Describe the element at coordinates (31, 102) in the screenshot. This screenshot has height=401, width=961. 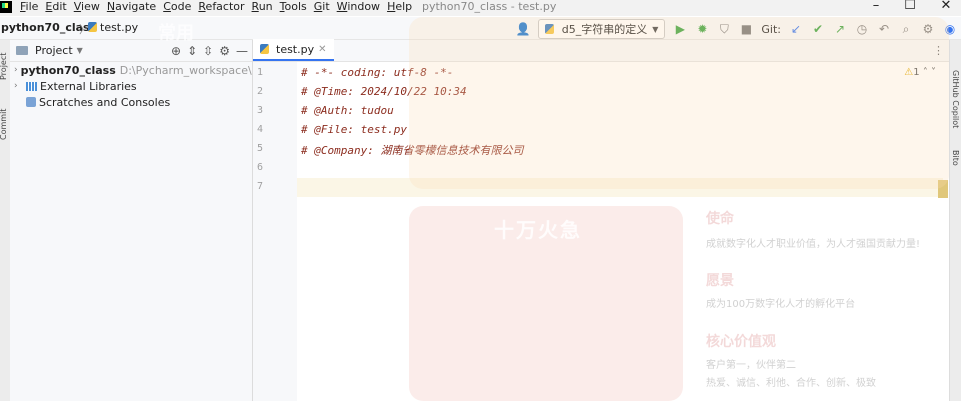
I see `scratch-icon` at that location.